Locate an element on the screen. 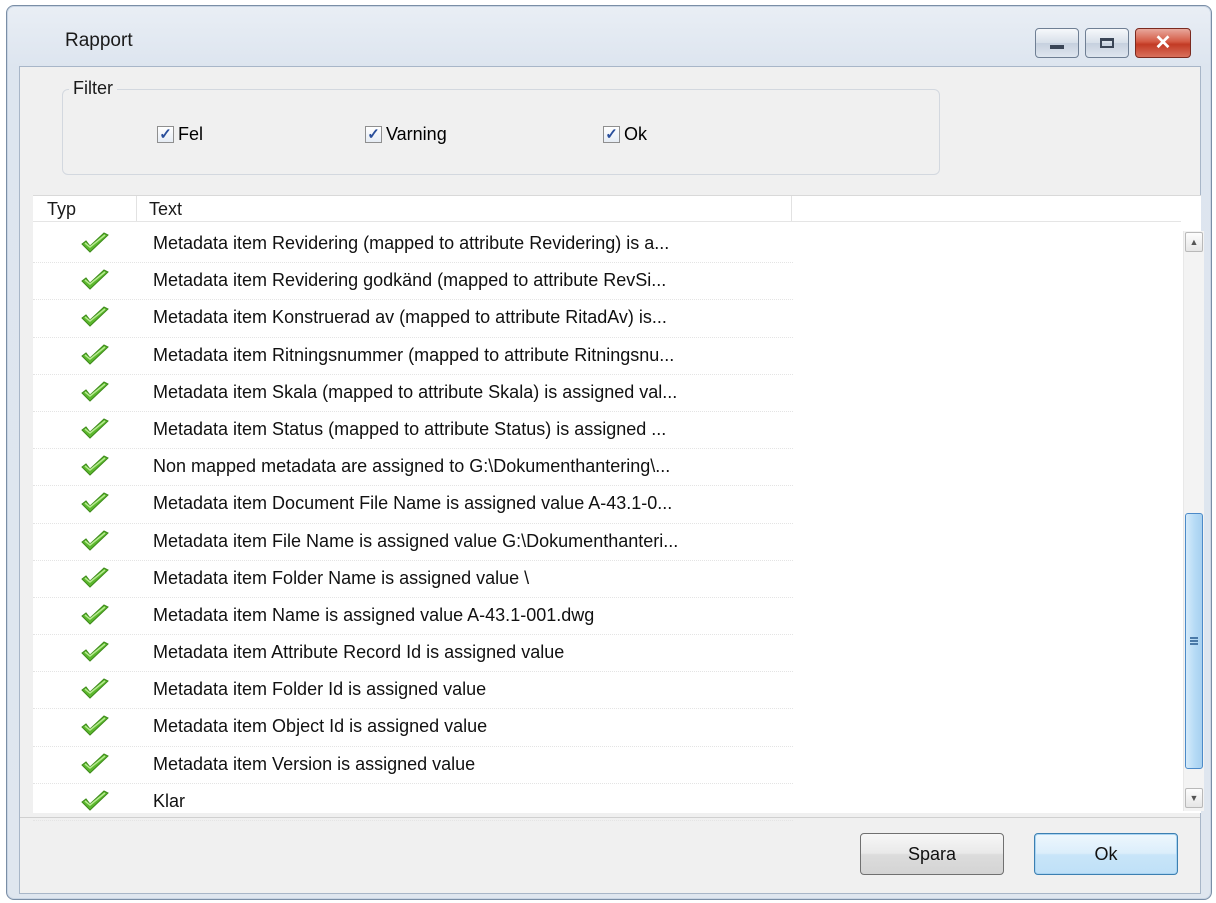  list-item: Metadata item Version is assigned value is located at coordinates (413, 765).